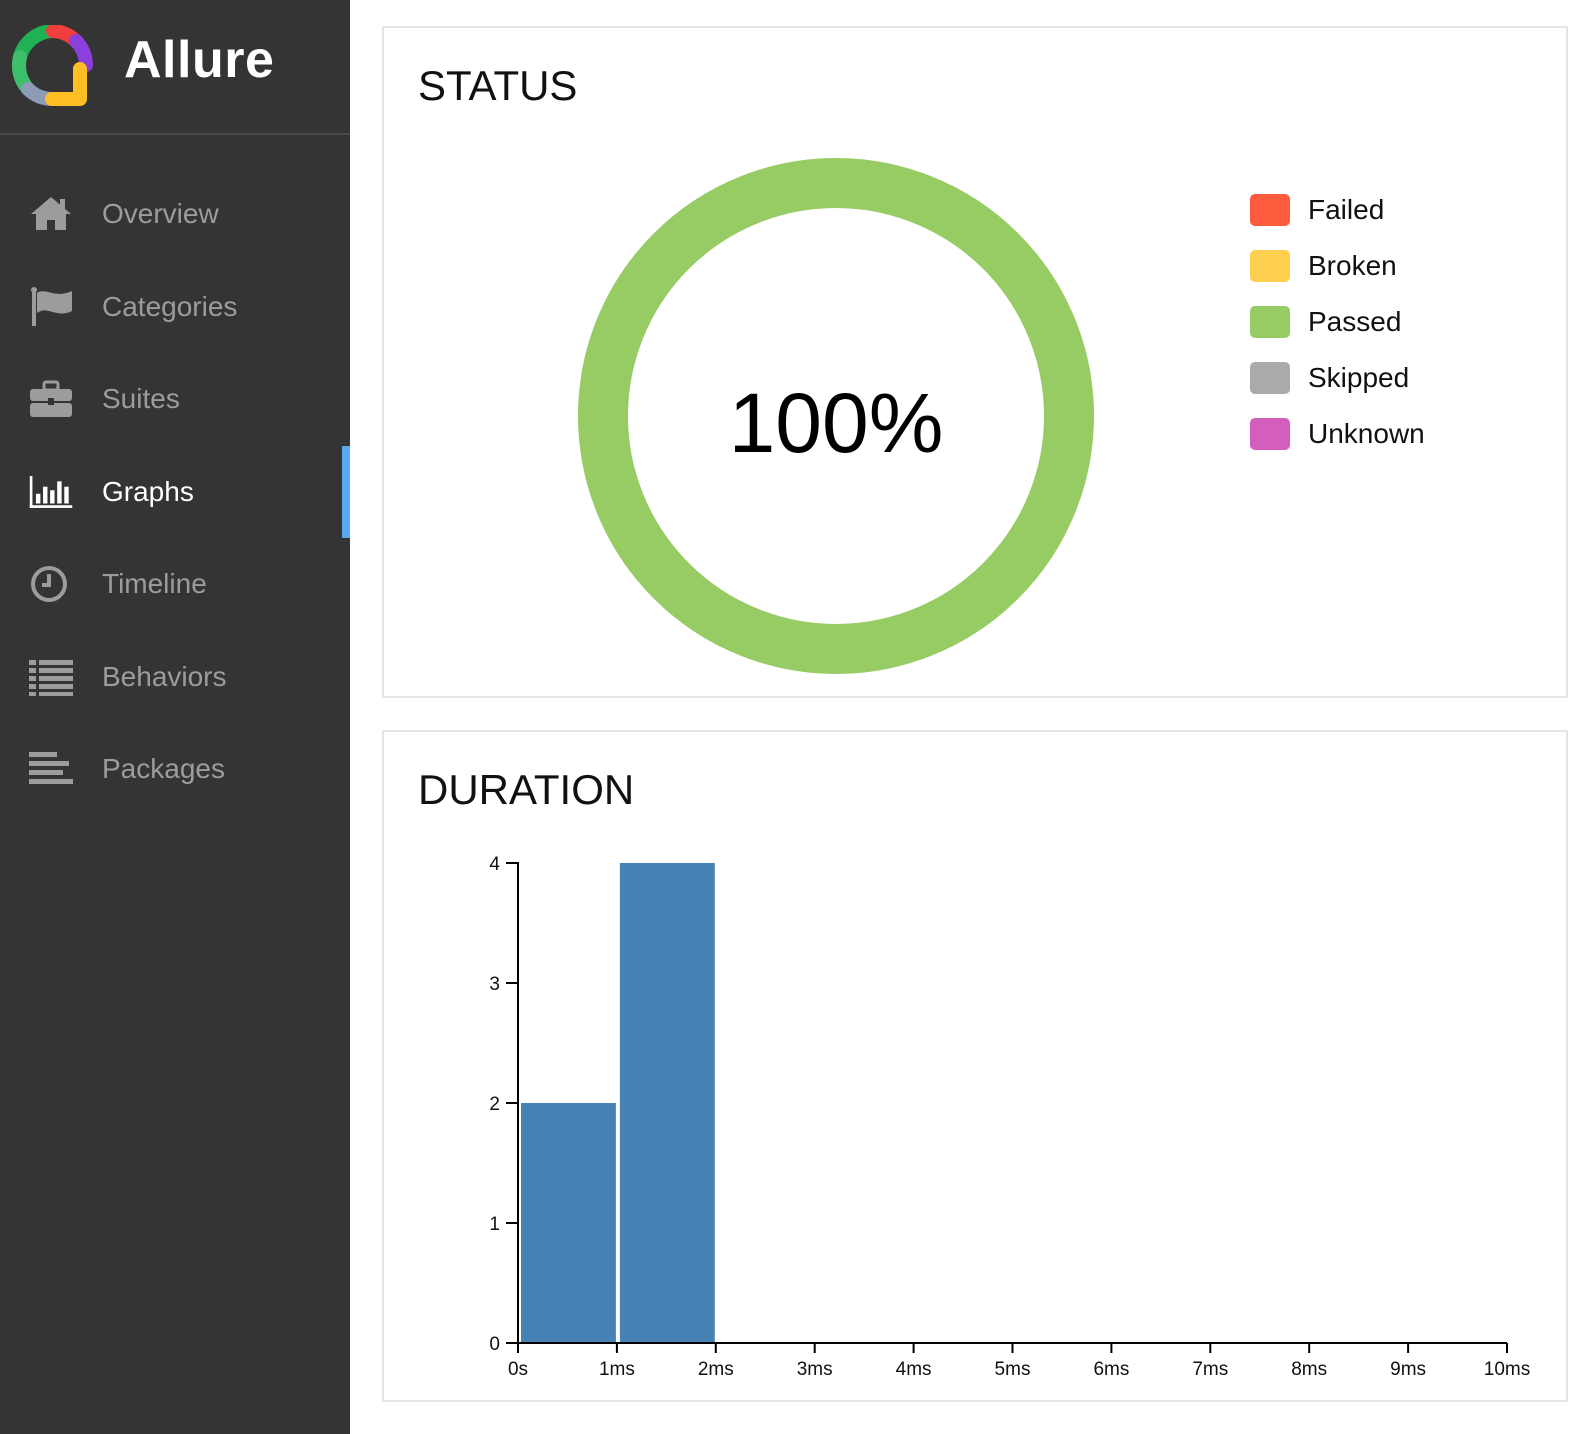 Image resolution: width=1576 pixels, height=1434 pixels. Describe the element at coordinates (1507, 1369) in the screenshot. I see `x-tick-label: 10ms` at that location.